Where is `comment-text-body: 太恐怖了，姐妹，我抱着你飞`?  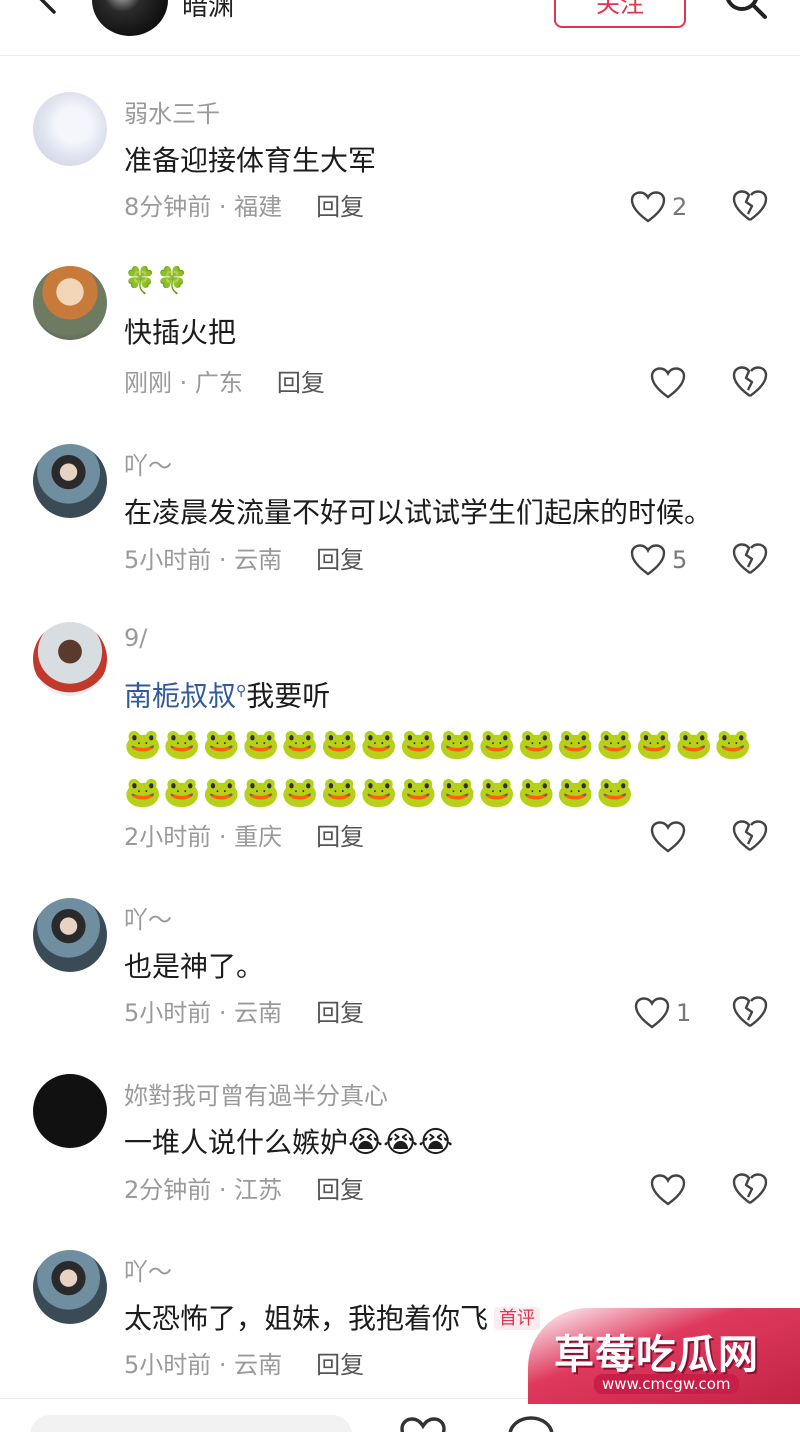
comment-text-body: 太恐怖了，姐妹，我抱着你飞 is located at coordinates (306, 1318).